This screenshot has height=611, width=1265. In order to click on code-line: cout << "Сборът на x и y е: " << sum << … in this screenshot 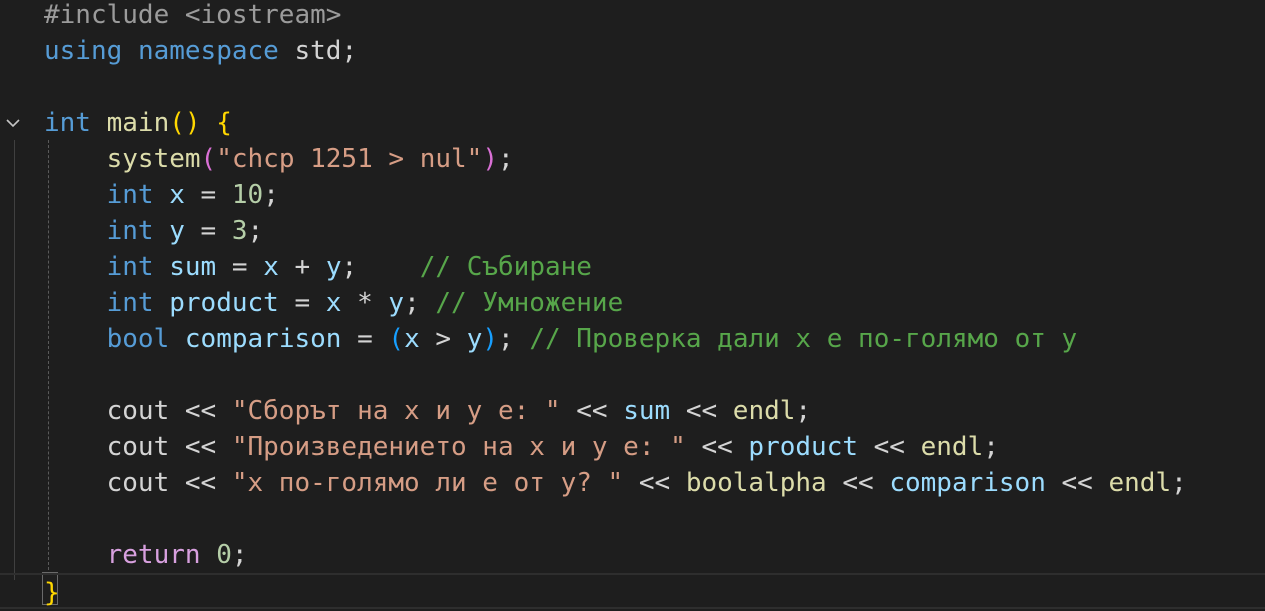, I will do `click(632, 411)`.